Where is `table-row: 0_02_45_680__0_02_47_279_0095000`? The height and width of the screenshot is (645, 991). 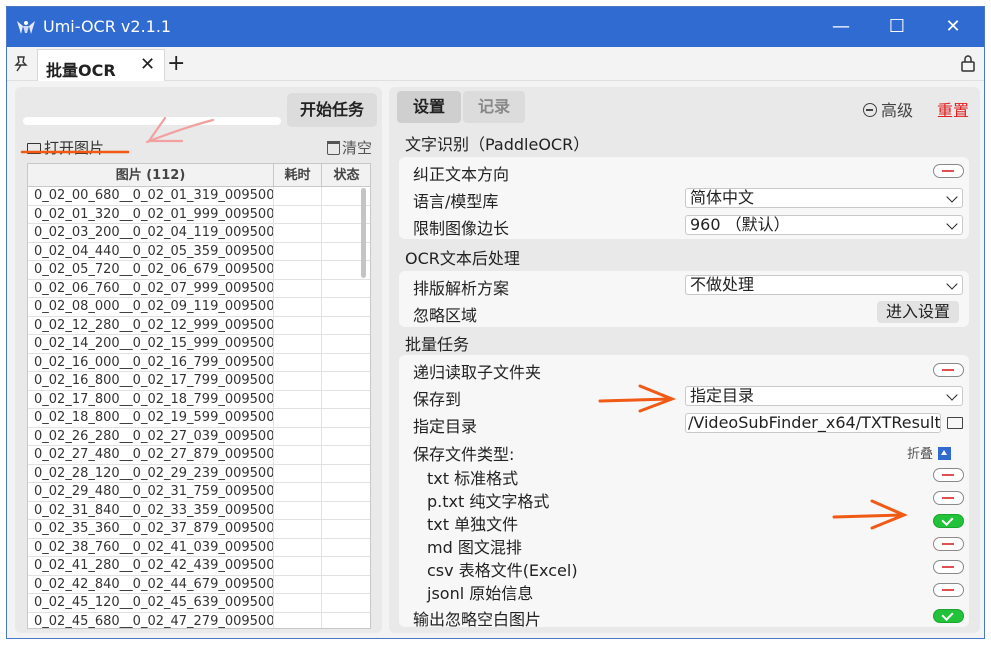 table-row: 0_02_45_680__0_02_47_279_0095000 is located at coordinates (199, 620).